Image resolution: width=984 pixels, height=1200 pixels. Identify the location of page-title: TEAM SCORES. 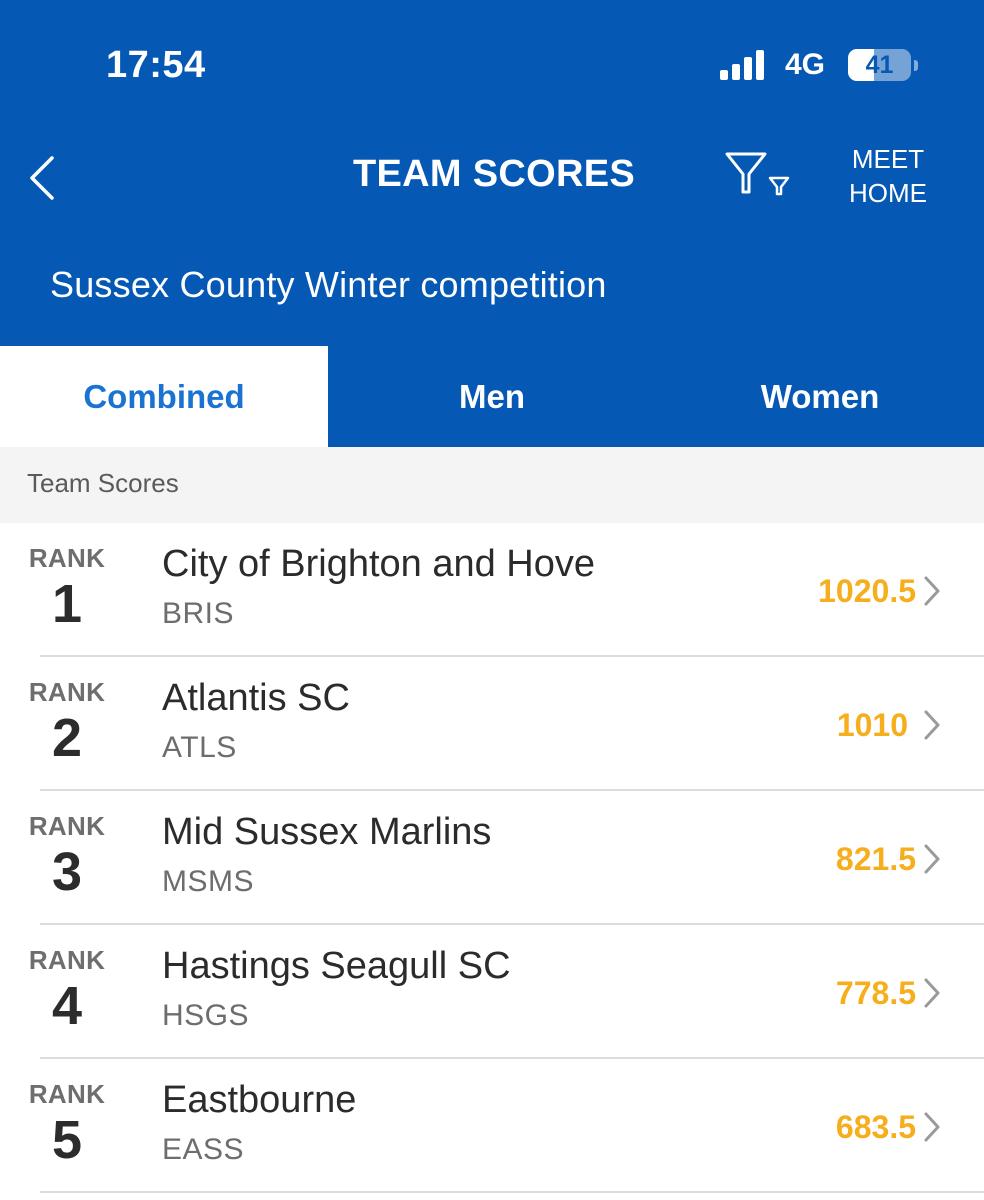
(494, 174).